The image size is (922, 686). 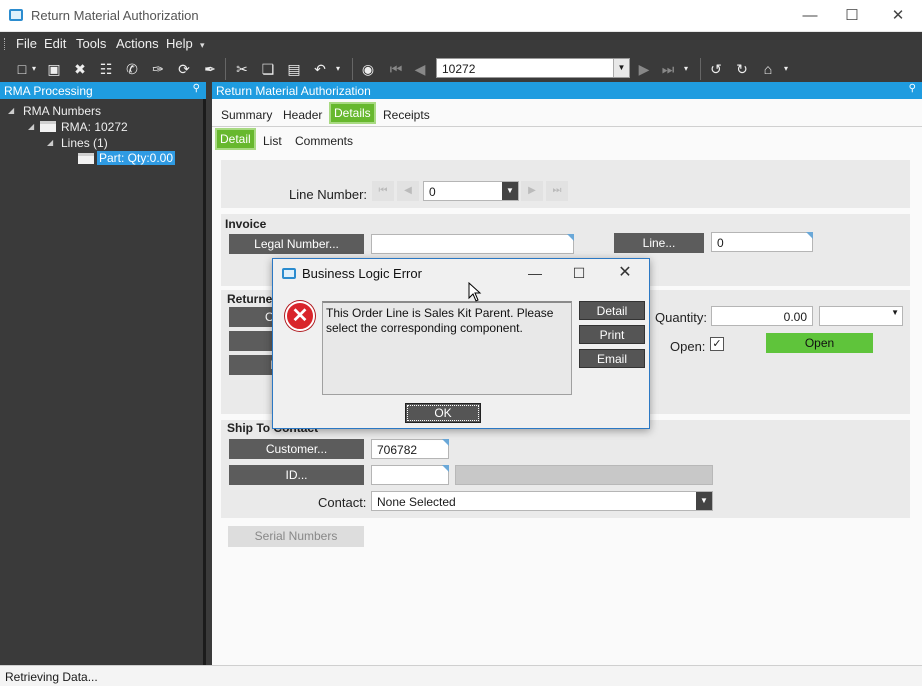 I want to click on dialog-close-icon: ✕, so click(x=625, y=273).